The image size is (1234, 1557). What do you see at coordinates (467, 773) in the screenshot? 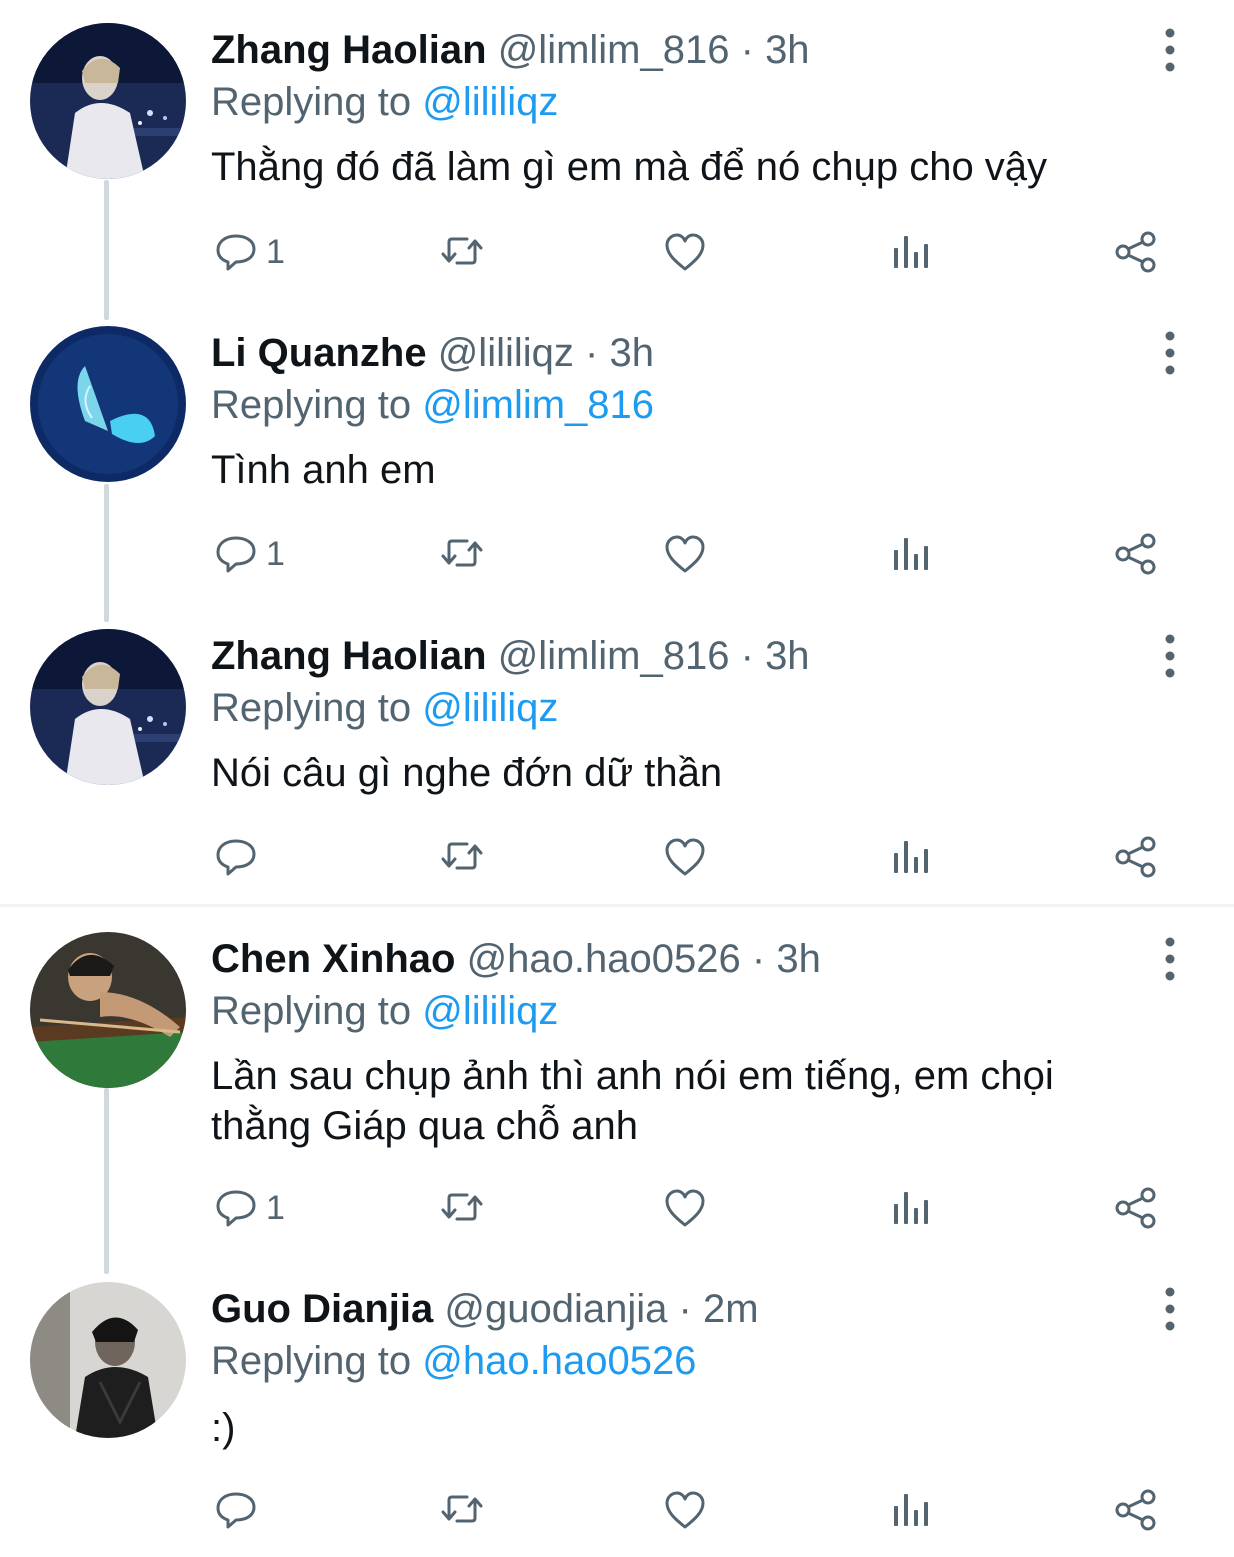
I see `tweet-text: Nói câu gì nghe đớn dữ thần` at bounding box center [467, 773].